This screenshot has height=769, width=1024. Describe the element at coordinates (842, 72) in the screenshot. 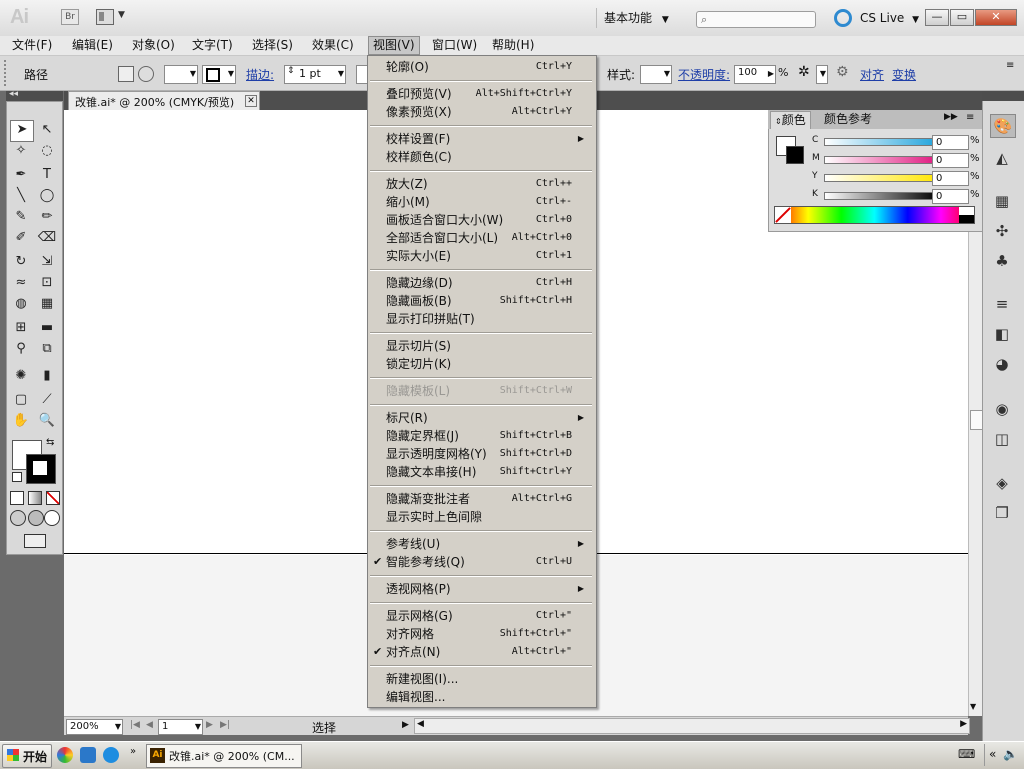

I see `options-gear-icon: ⚙` at that location.